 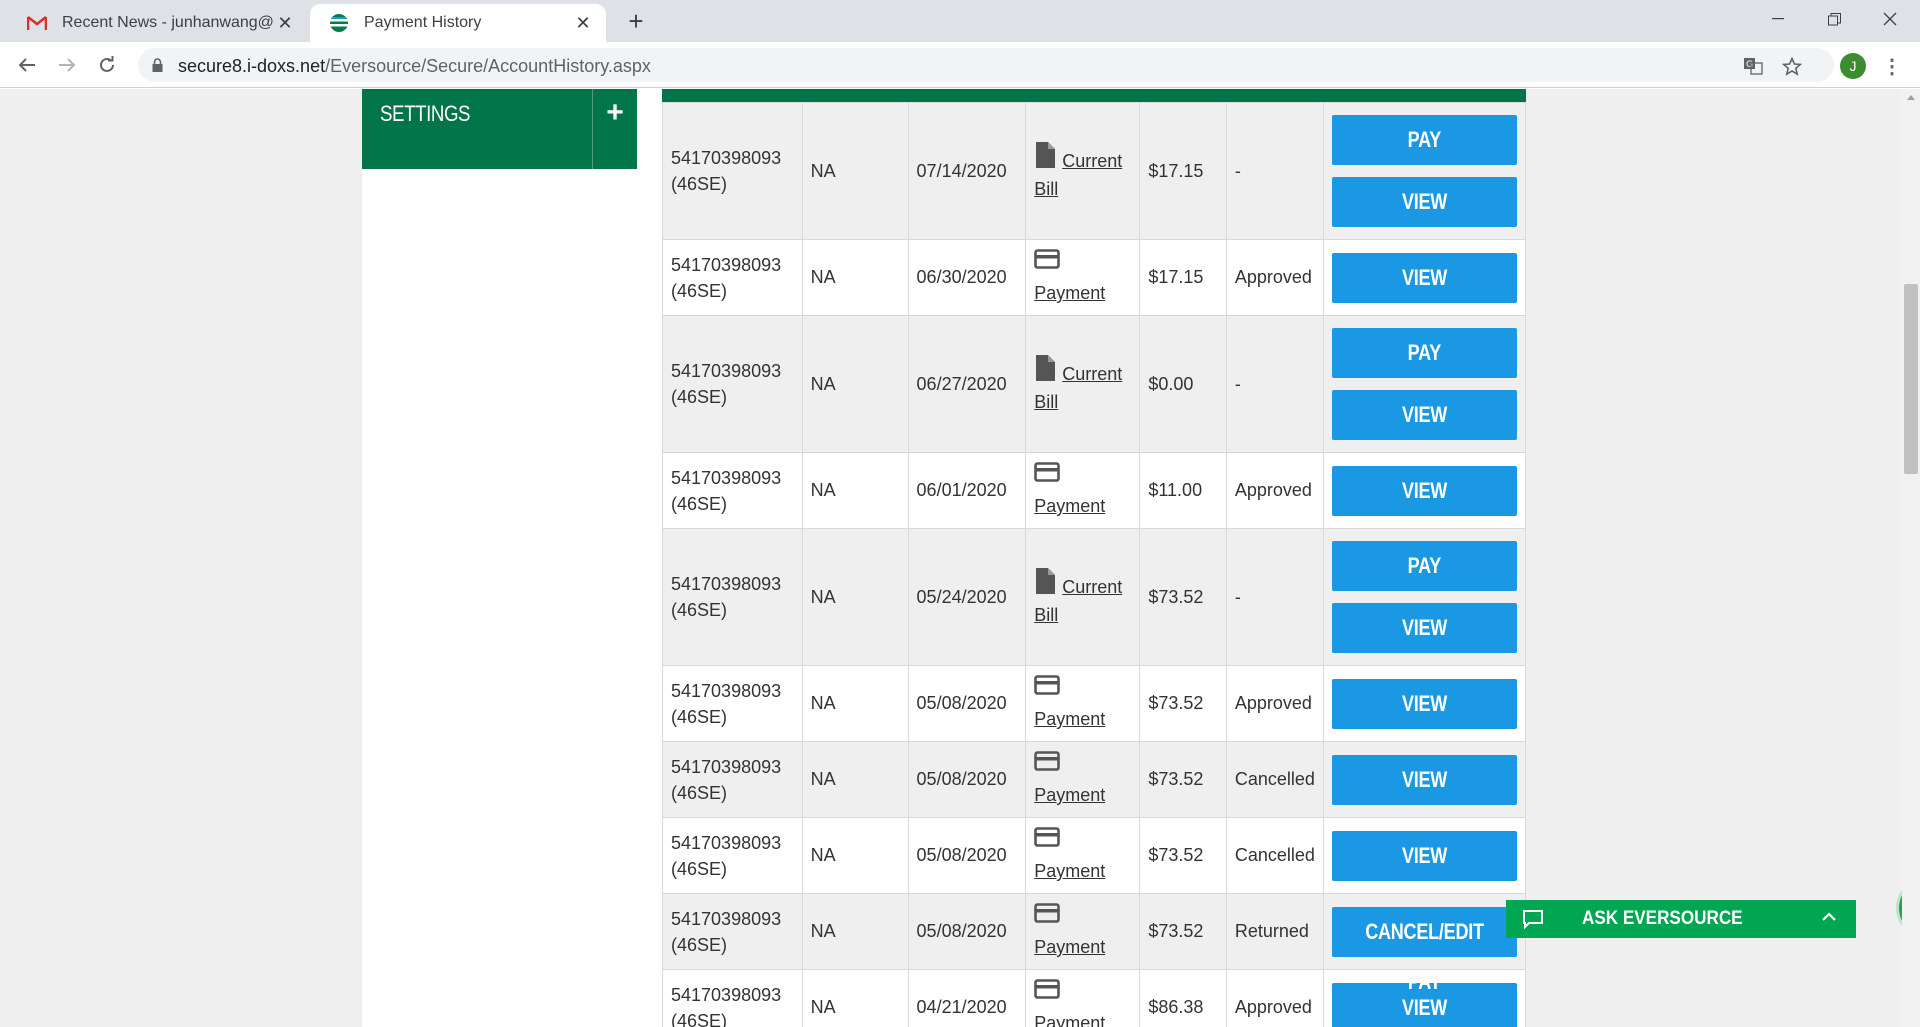 What do you see at coordinates (157, 67) in the screenshot?
I see `lock-icon` at bounding box center [157, 67].